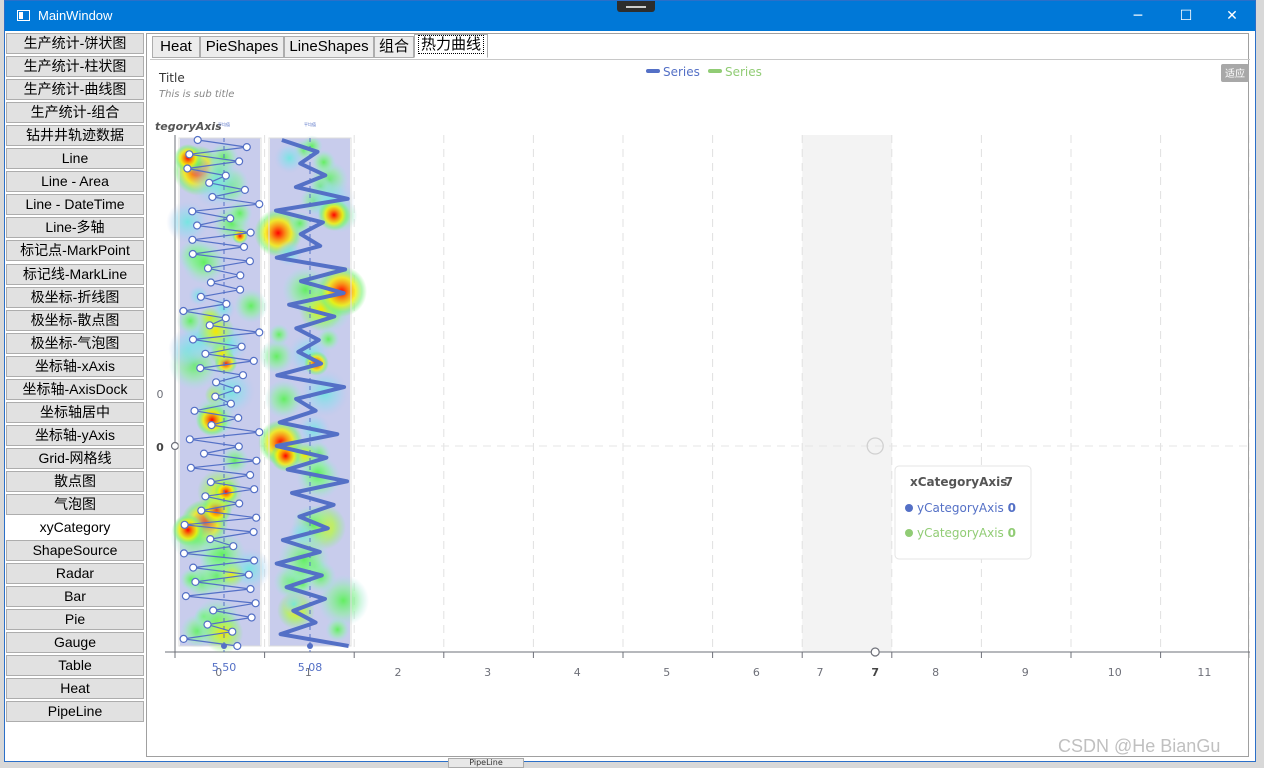 The width and height of the screenshot is (1264, 768). What do you see at coordinates (960, 508) in the screenshot?
I see `tooltip-row-label: yCategoryAxis` at bounding box center [960, 508].